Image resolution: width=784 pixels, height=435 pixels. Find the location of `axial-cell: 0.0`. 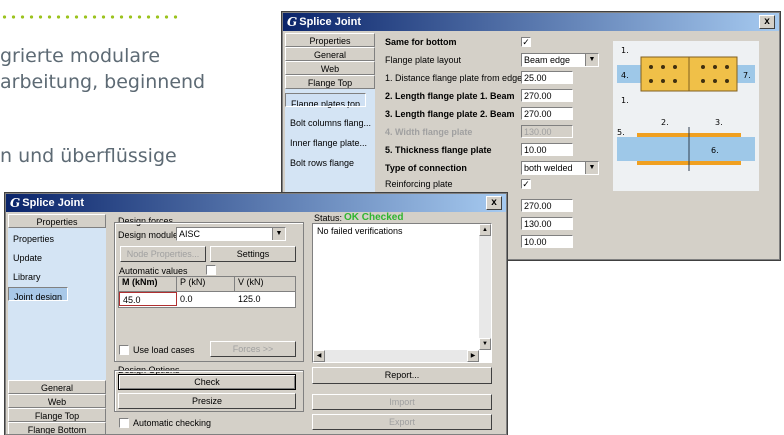

axial-cell: 0.0 is located at coordinates (206, 299).